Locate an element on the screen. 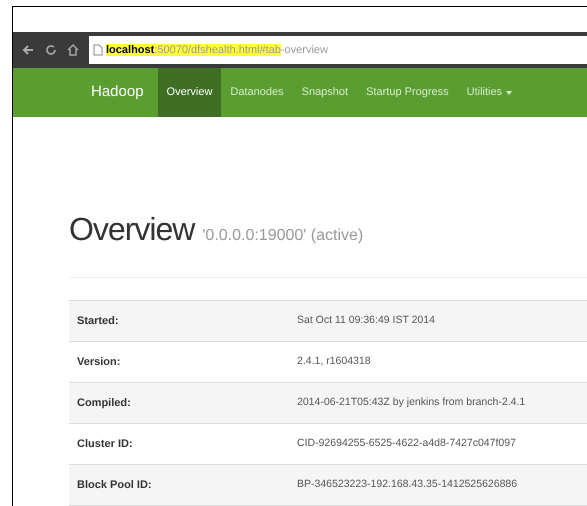 This screenshot has height=506, width=587. address-field: localhost:50070/dfshealth.html#tab-overview is located at coordinates (338, 50).